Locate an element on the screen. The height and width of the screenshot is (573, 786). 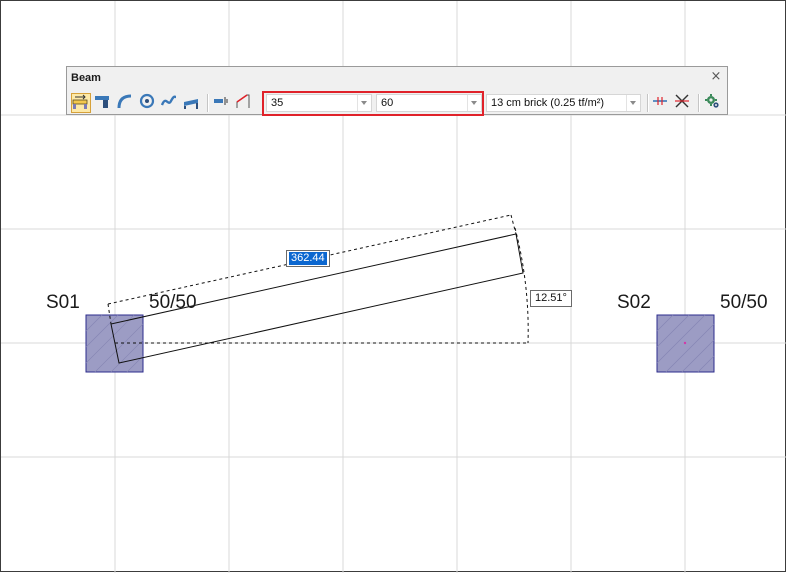
sloped-beam-button is located at coordinates (245, 103).